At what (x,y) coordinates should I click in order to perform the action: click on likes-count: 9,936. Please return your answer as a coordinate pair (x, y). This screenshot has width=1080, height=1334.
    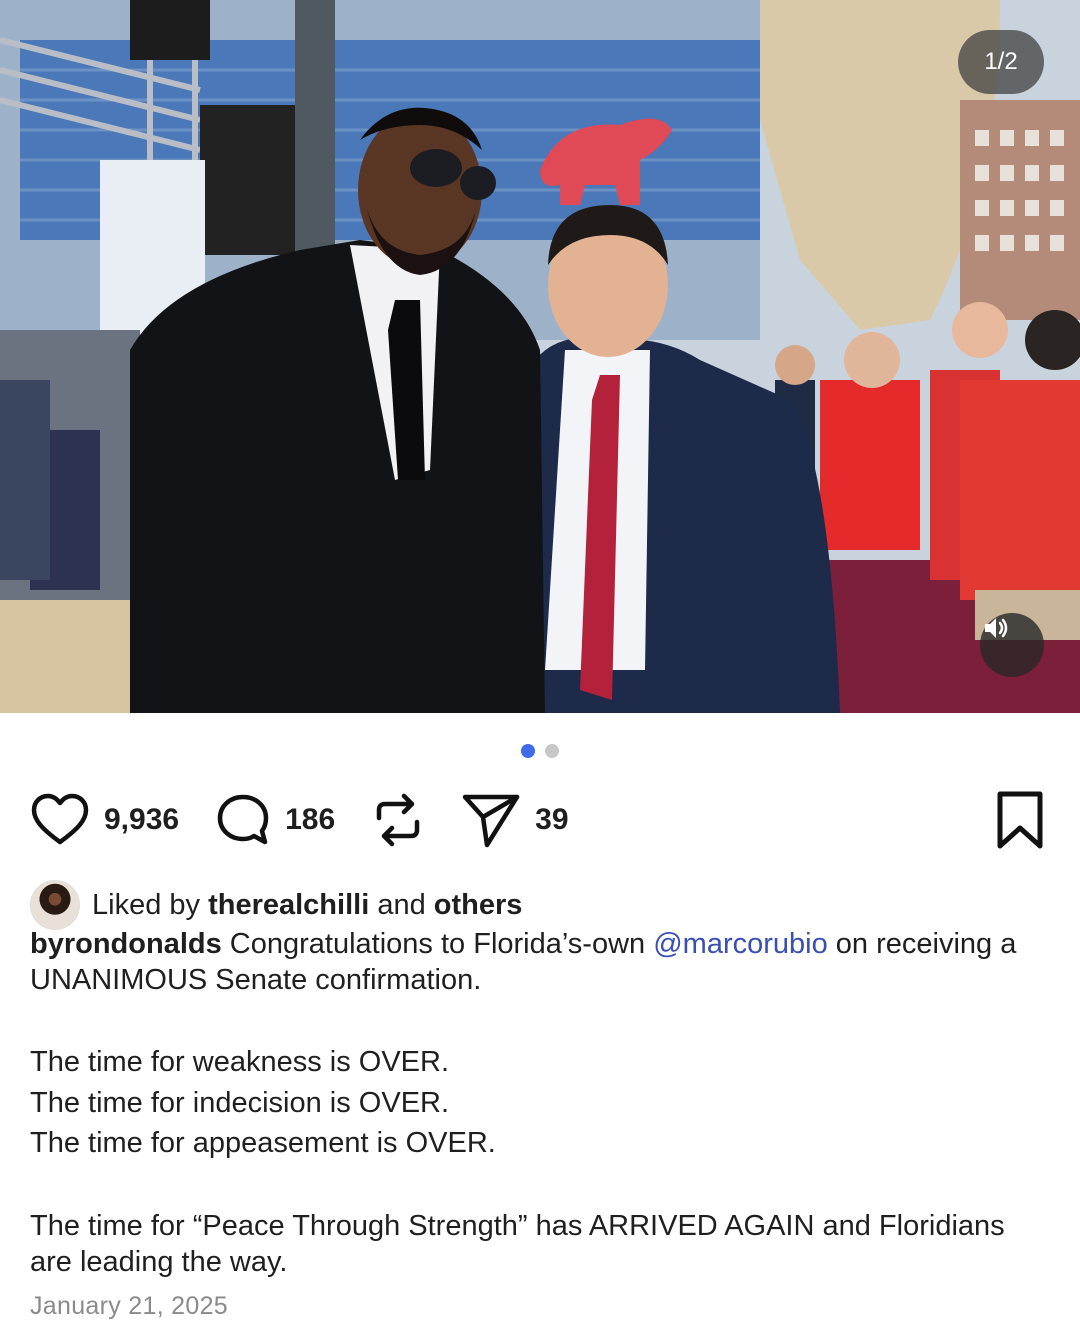
    Looking at the image, I should click on (142, 819).